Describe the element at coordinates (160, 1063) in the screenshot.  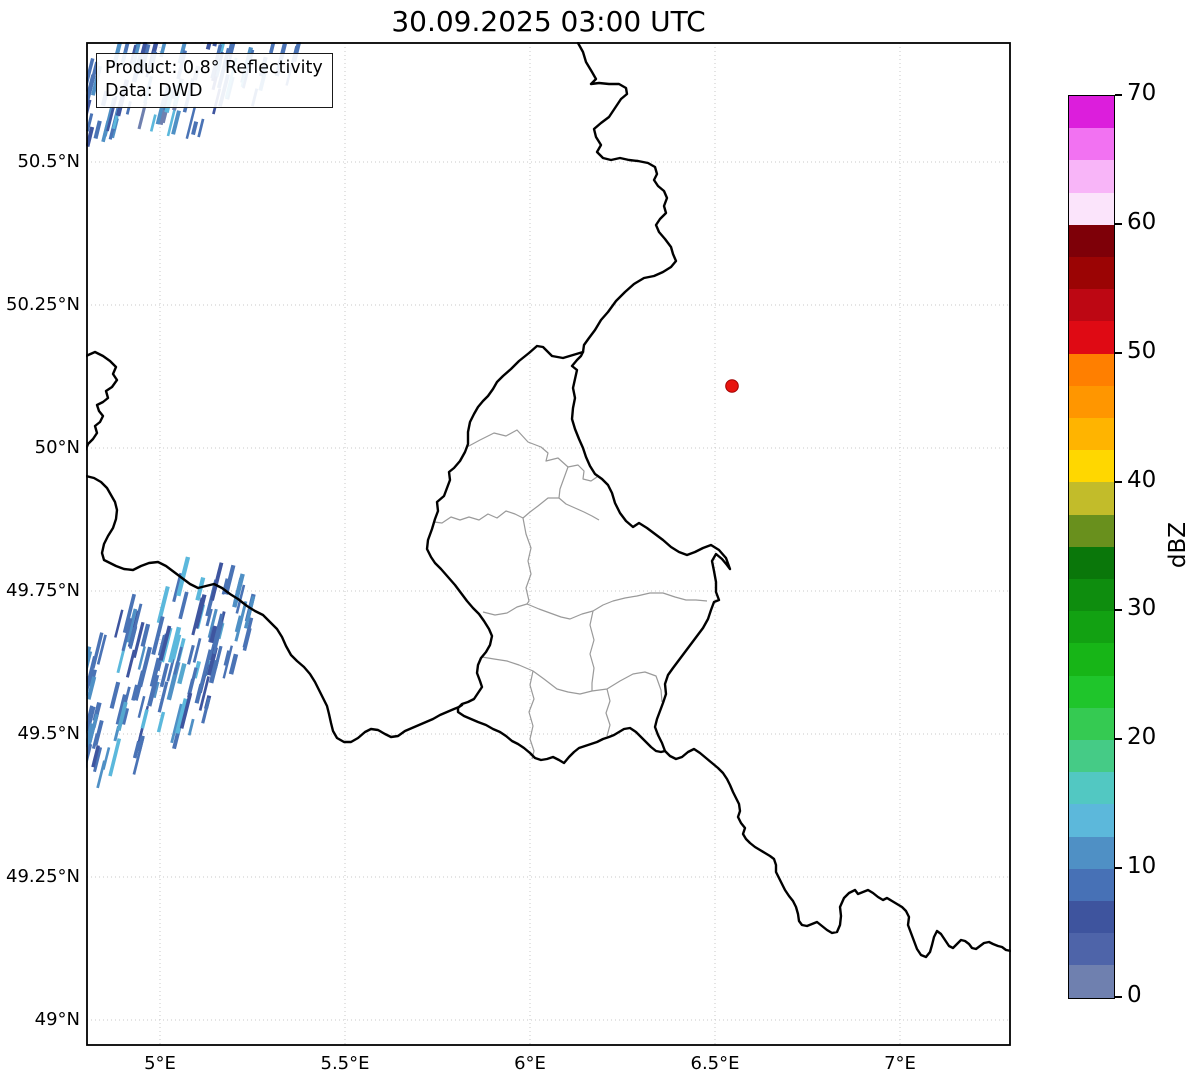
I see `x-tick-label: 5°E` at that location.